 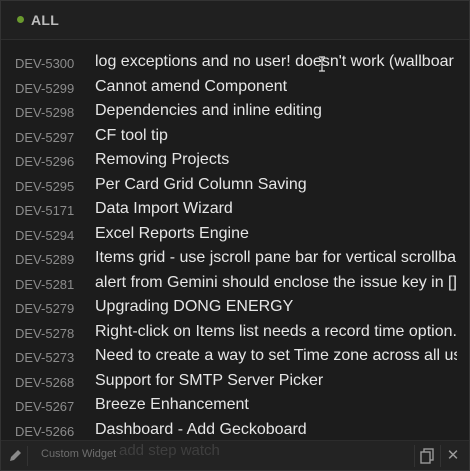 I want to click on list-item: DEV-5266 Dashboard - Add Geckoboard, so click(x=235, y=430).